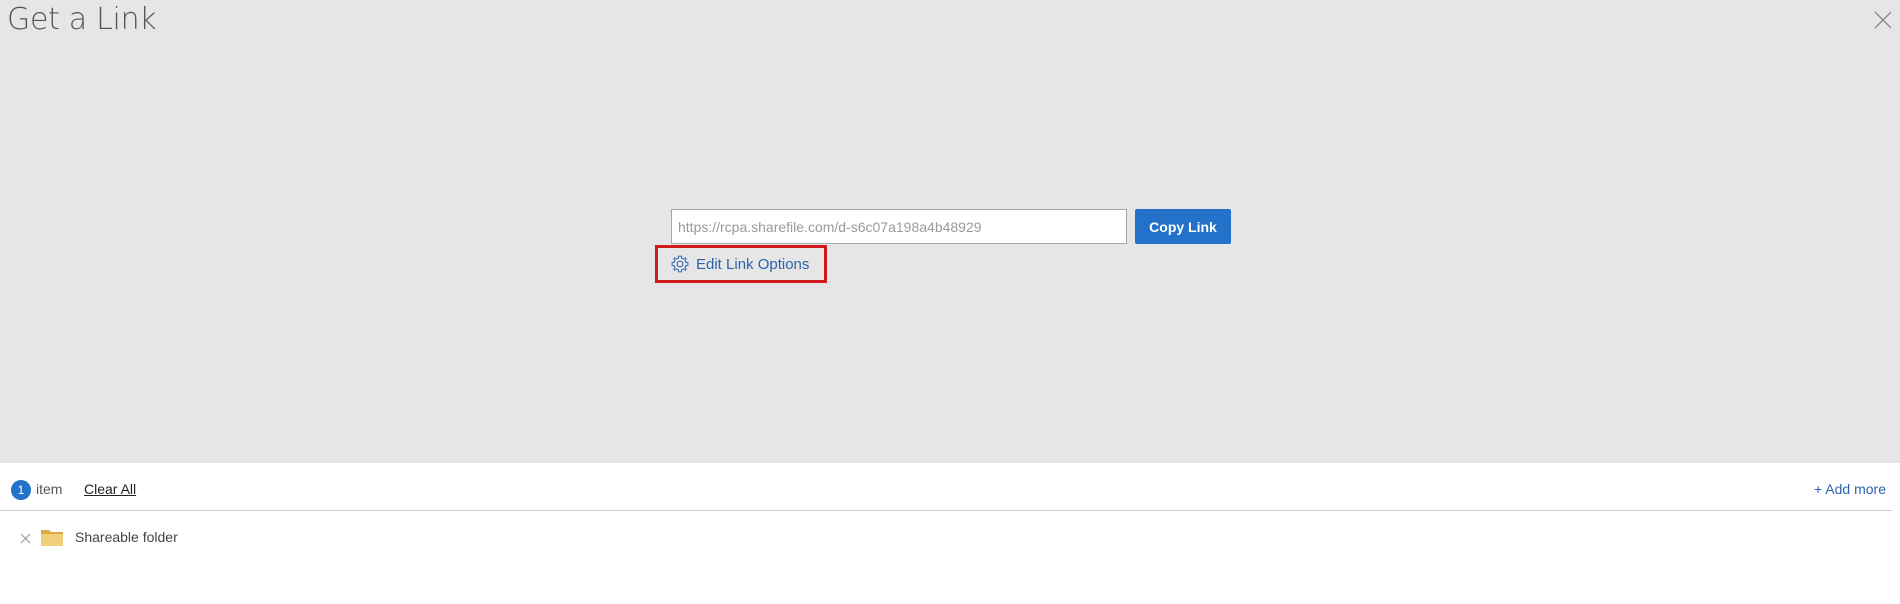  What do you see at coordinates (899, 226) in the screenshot?
I see `link-url-field` at bounding box center [899, 226].